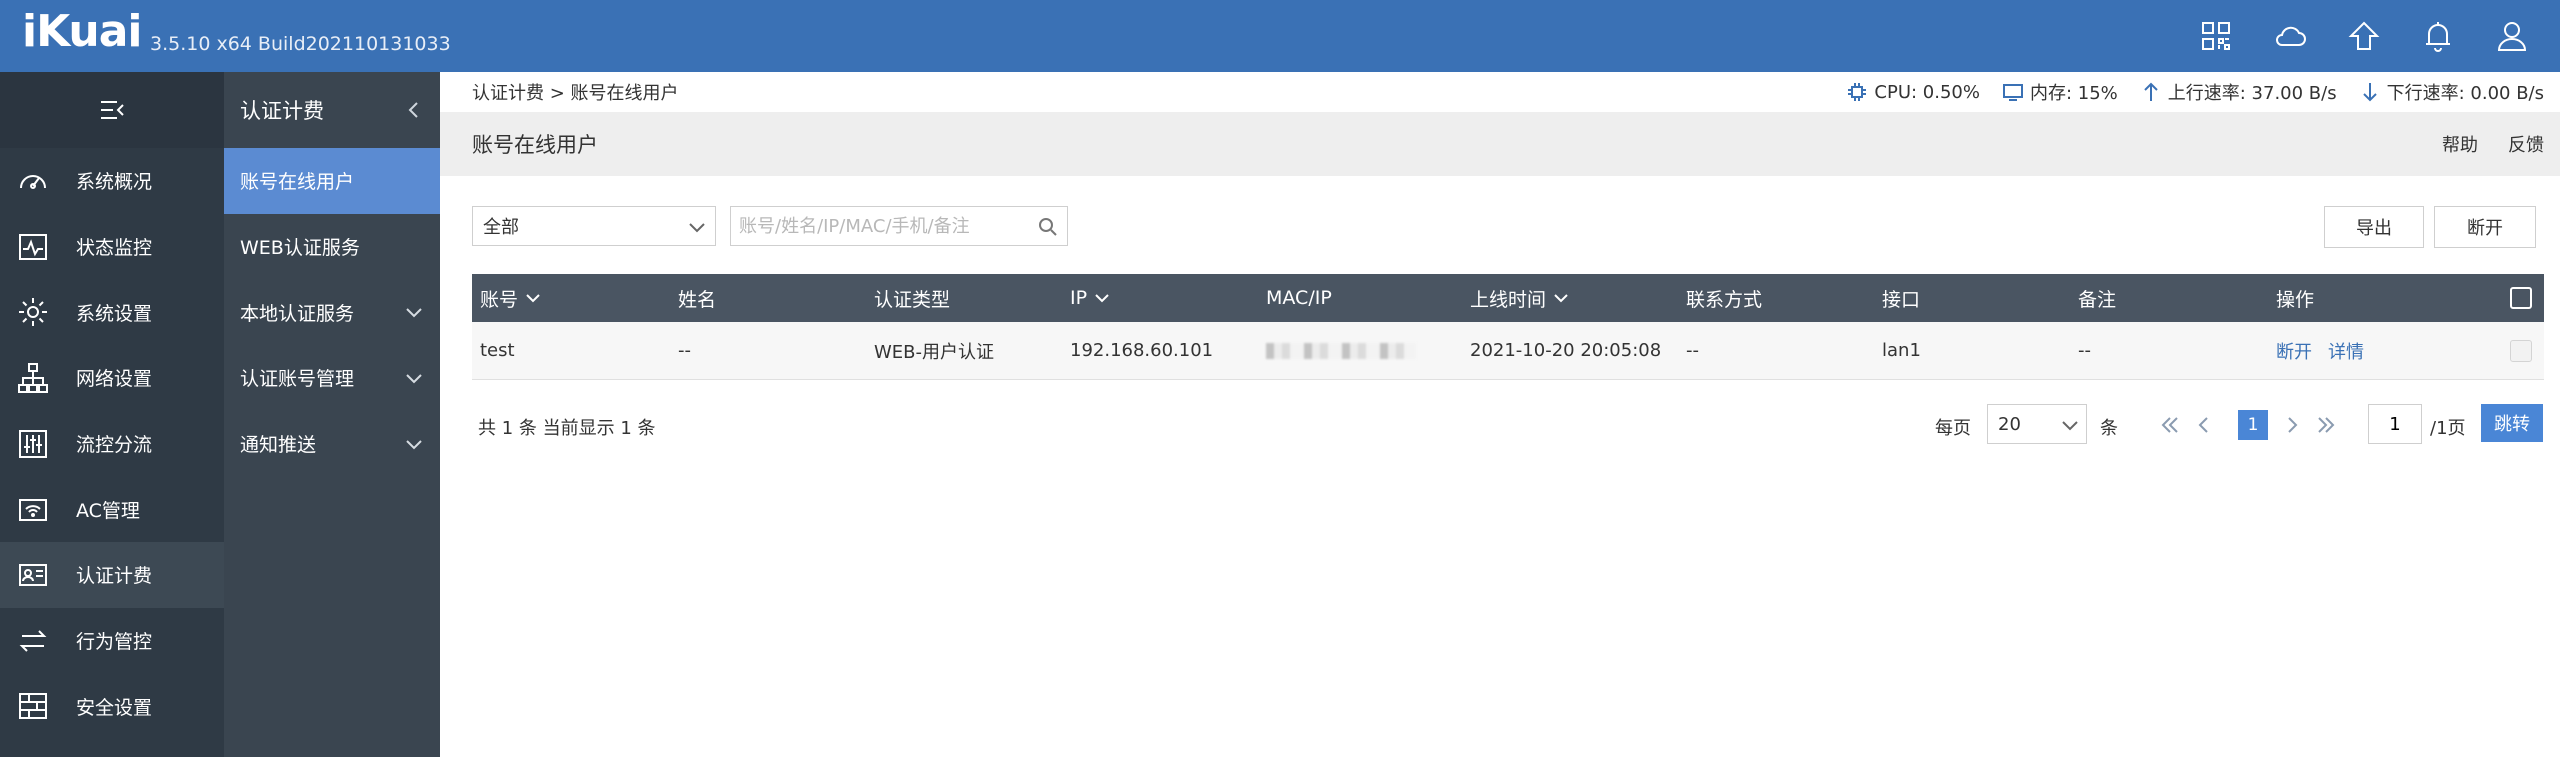 The image size is (2560, 757). What do you see at coordinates (2012, 92) in the screenshot?
I see `monitor-icon` at bounding box center [2012, 92].